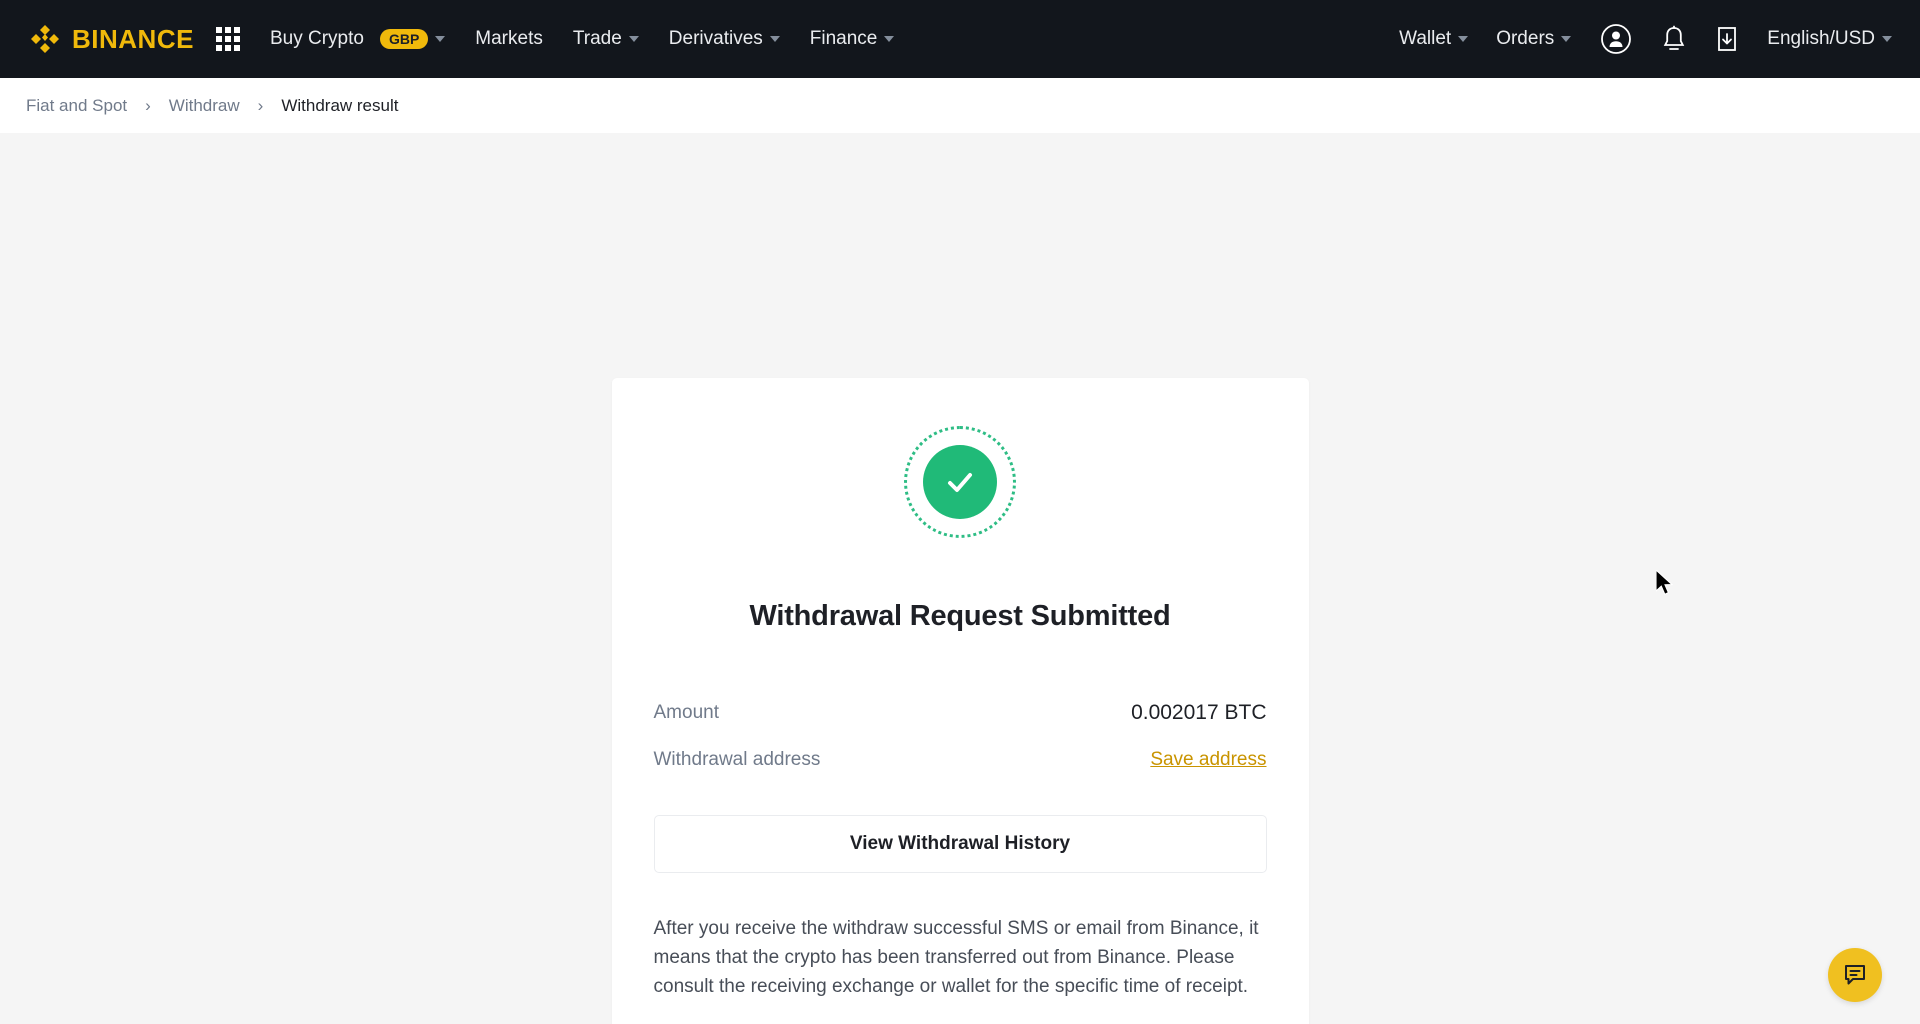 The image size is (1920, 1024). I want to click on nav-label: Markets, so click(509, 38).